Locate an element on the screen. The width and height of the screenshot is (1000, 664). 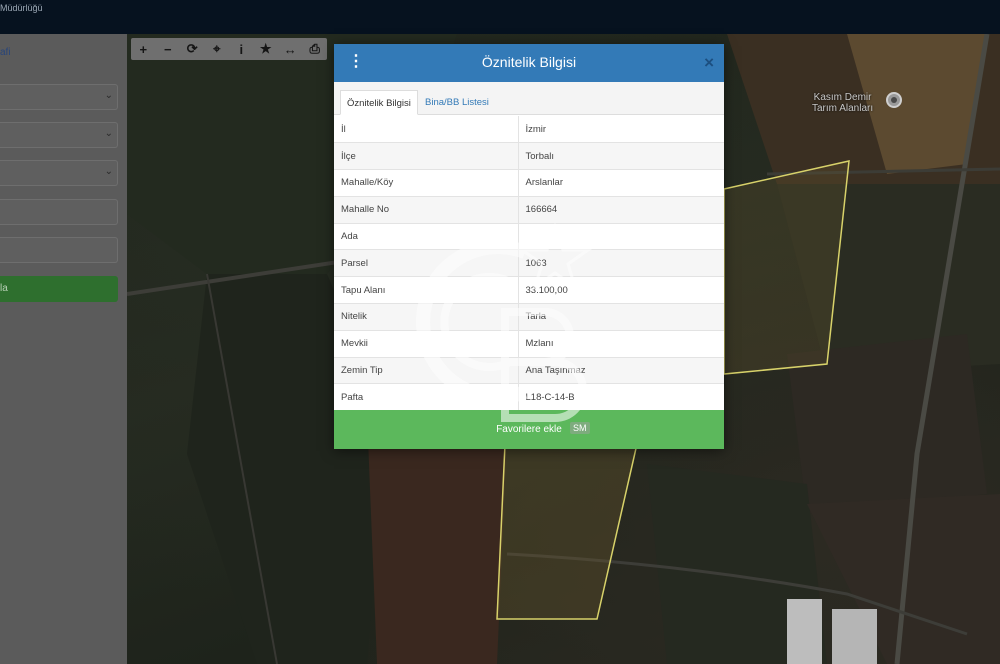
attribute-key: Tapu Alanı is located at coordinates (426, 290).